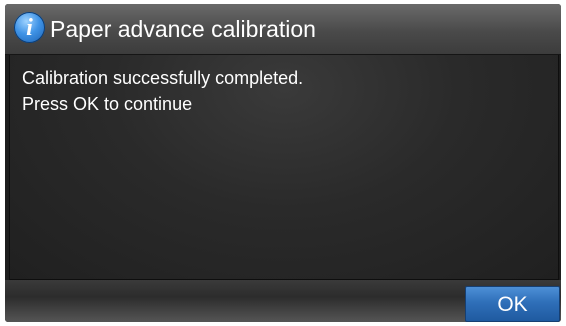 This screenshot has width=566, height=326. I want to click on dialog-title: Paper advance calibration, so click(183, 29).